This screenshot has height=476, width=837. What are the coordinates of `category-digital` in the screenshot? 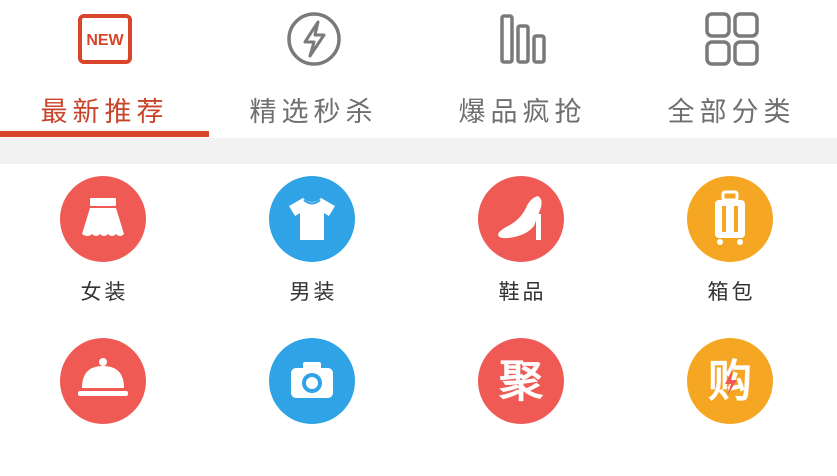 It's located at (313, 401).